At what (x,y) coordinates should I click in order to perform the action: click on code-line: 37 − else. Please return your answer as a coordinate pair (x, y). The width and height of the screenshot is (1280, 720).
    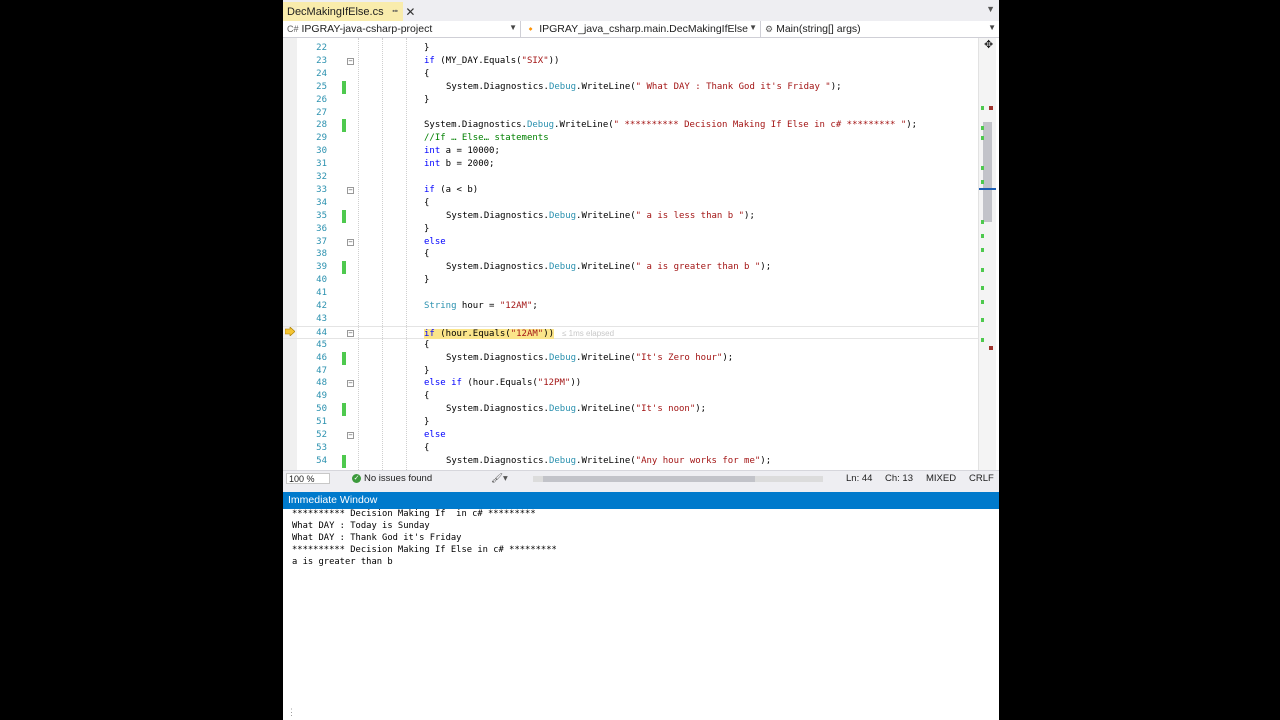
    Looking at the image, I should click on (633, 242).